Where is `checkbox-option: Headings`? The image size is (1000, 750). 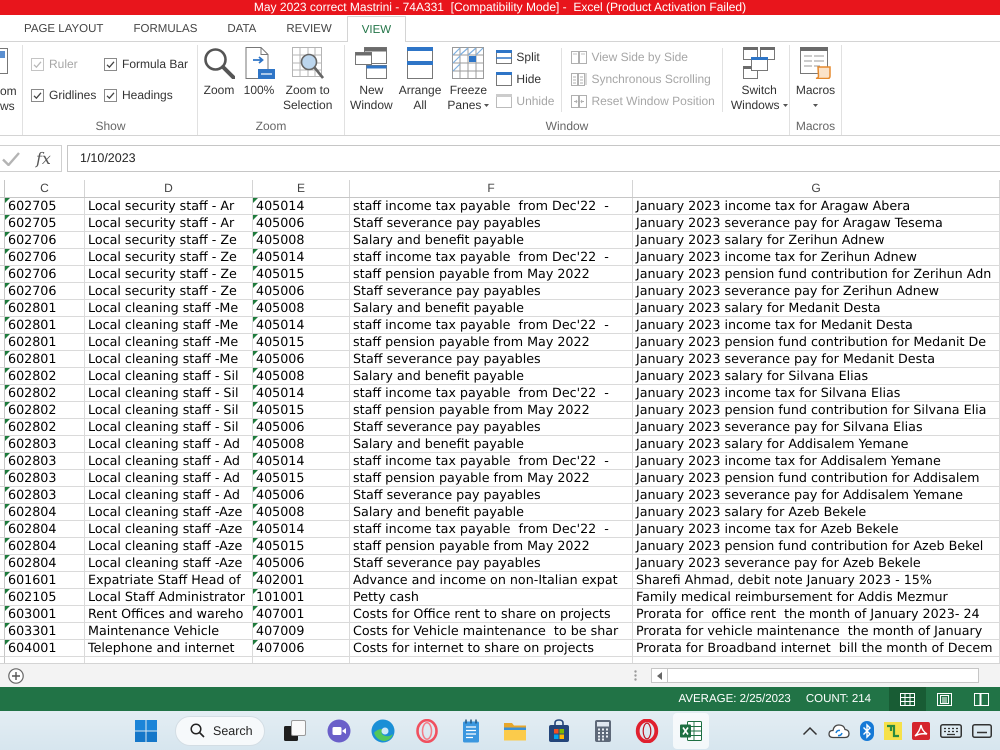 checkbox-option: Headings is located at coordinates (150, 95).